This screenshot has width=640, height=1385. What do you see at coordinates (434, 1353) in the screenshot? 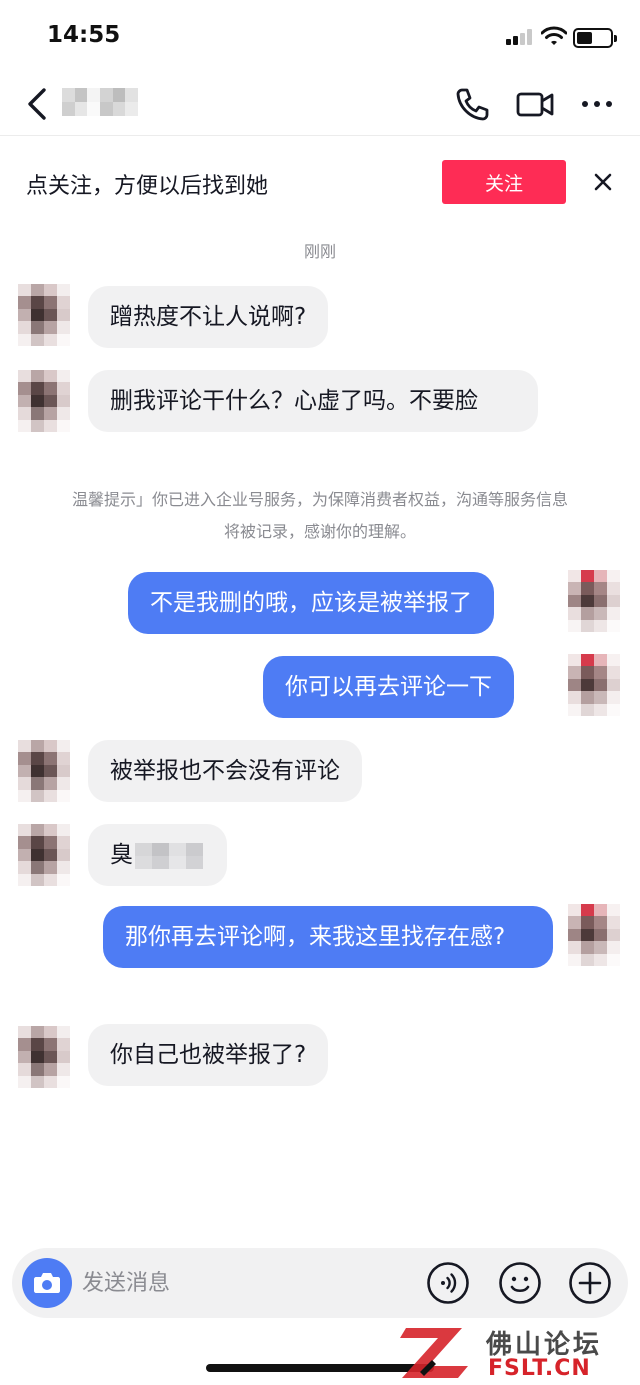
I see `watermark-logo-icon` at bounding box center [434, 1353].